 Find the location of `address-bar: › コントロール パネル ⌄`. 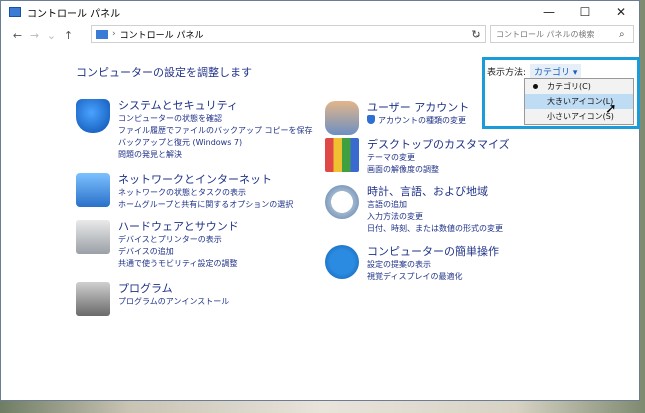

address-bar: › コントロール パネル ⌄ is located at coordinates (288, 34).